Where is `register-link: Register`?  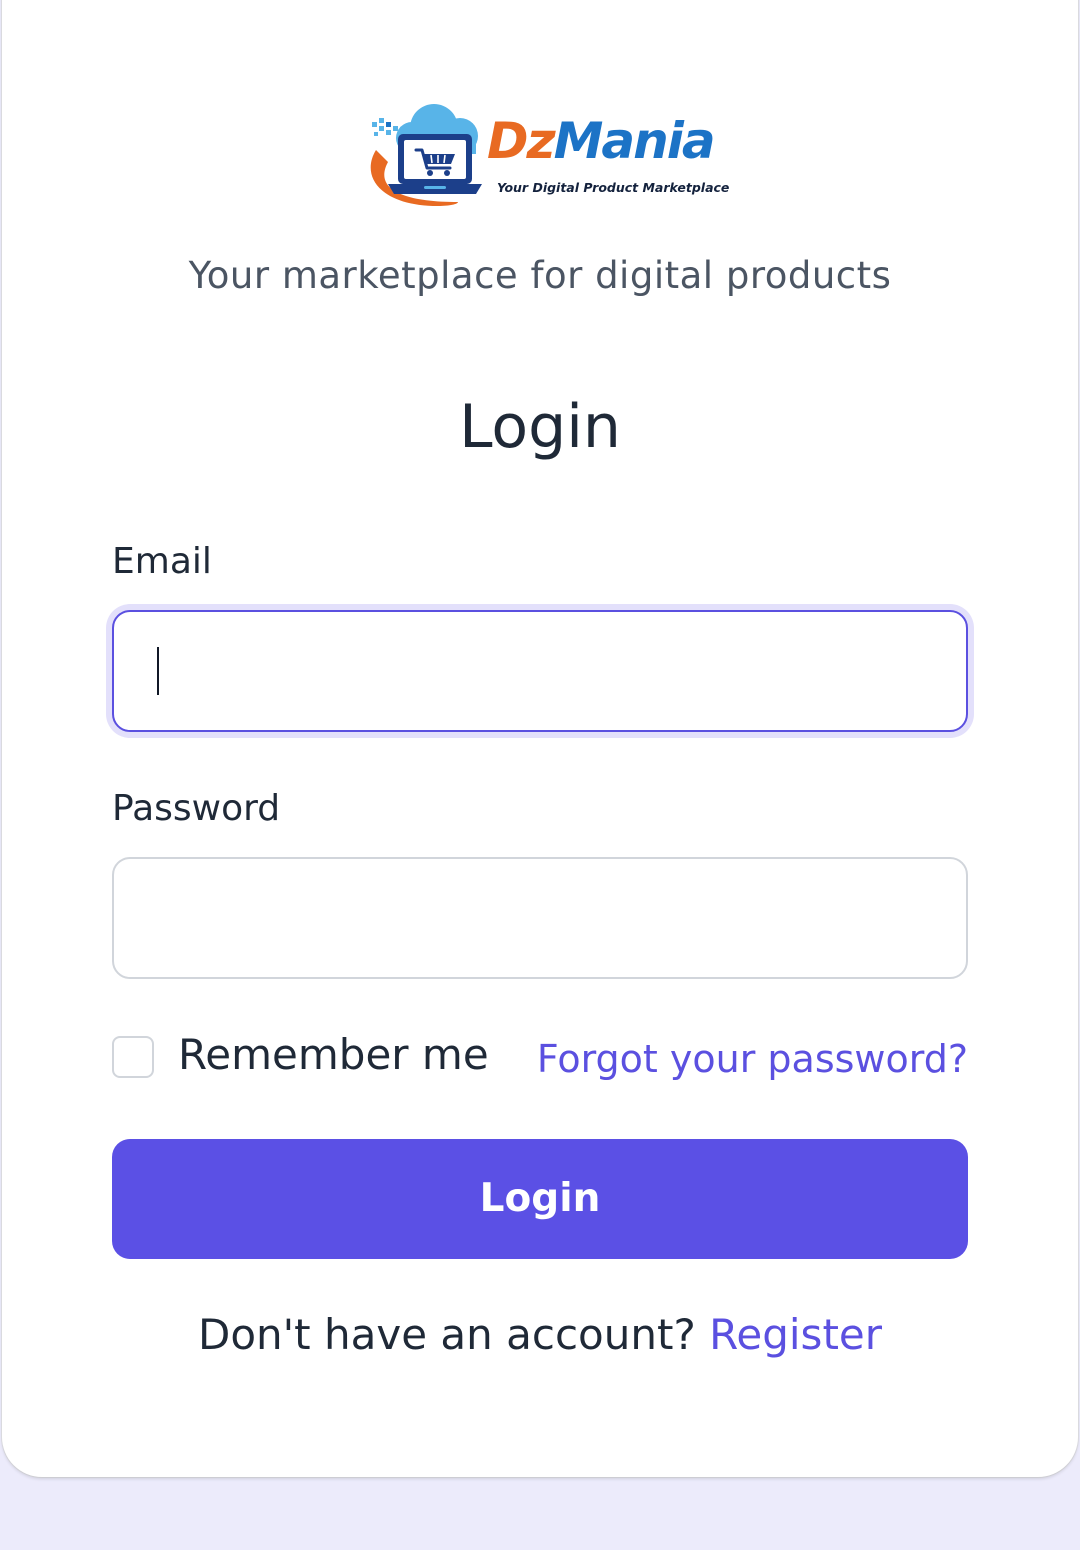 register-link: Register is located at coordinates (795, 1334).